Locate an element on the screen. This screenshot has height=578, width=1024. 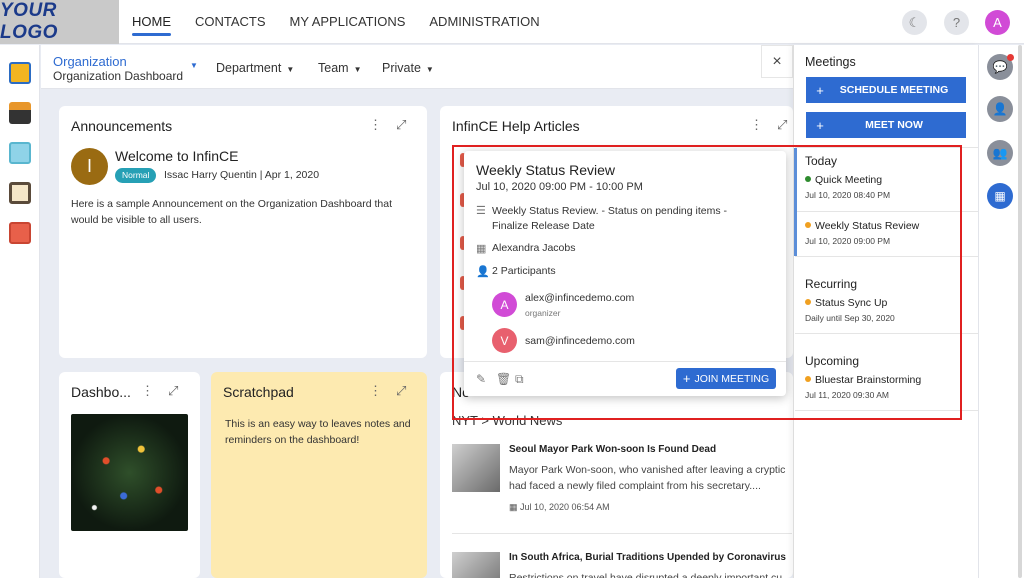
panel-title: Meetings is located at coordinates (830, 62).